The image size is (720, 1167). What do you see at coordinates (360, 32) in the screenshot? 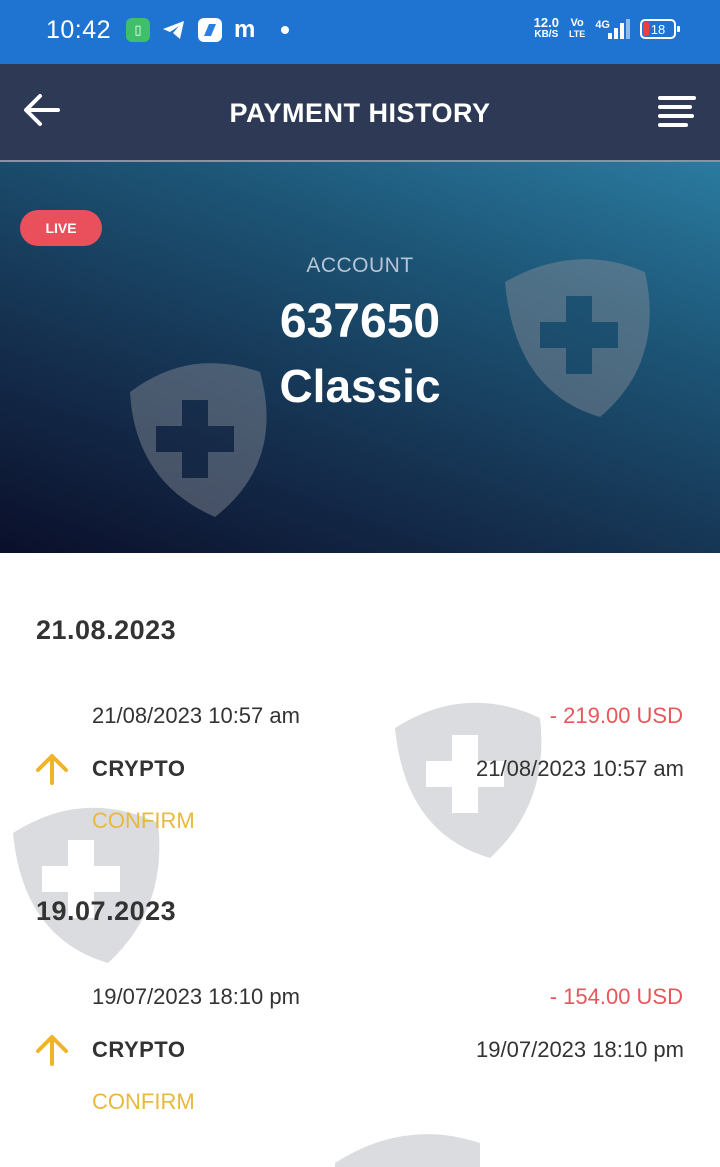
I see `status-bar: 10:42 ▯ m 12.0 KB/S Vo LTE 4G 18` at bounding box center [360, 32].